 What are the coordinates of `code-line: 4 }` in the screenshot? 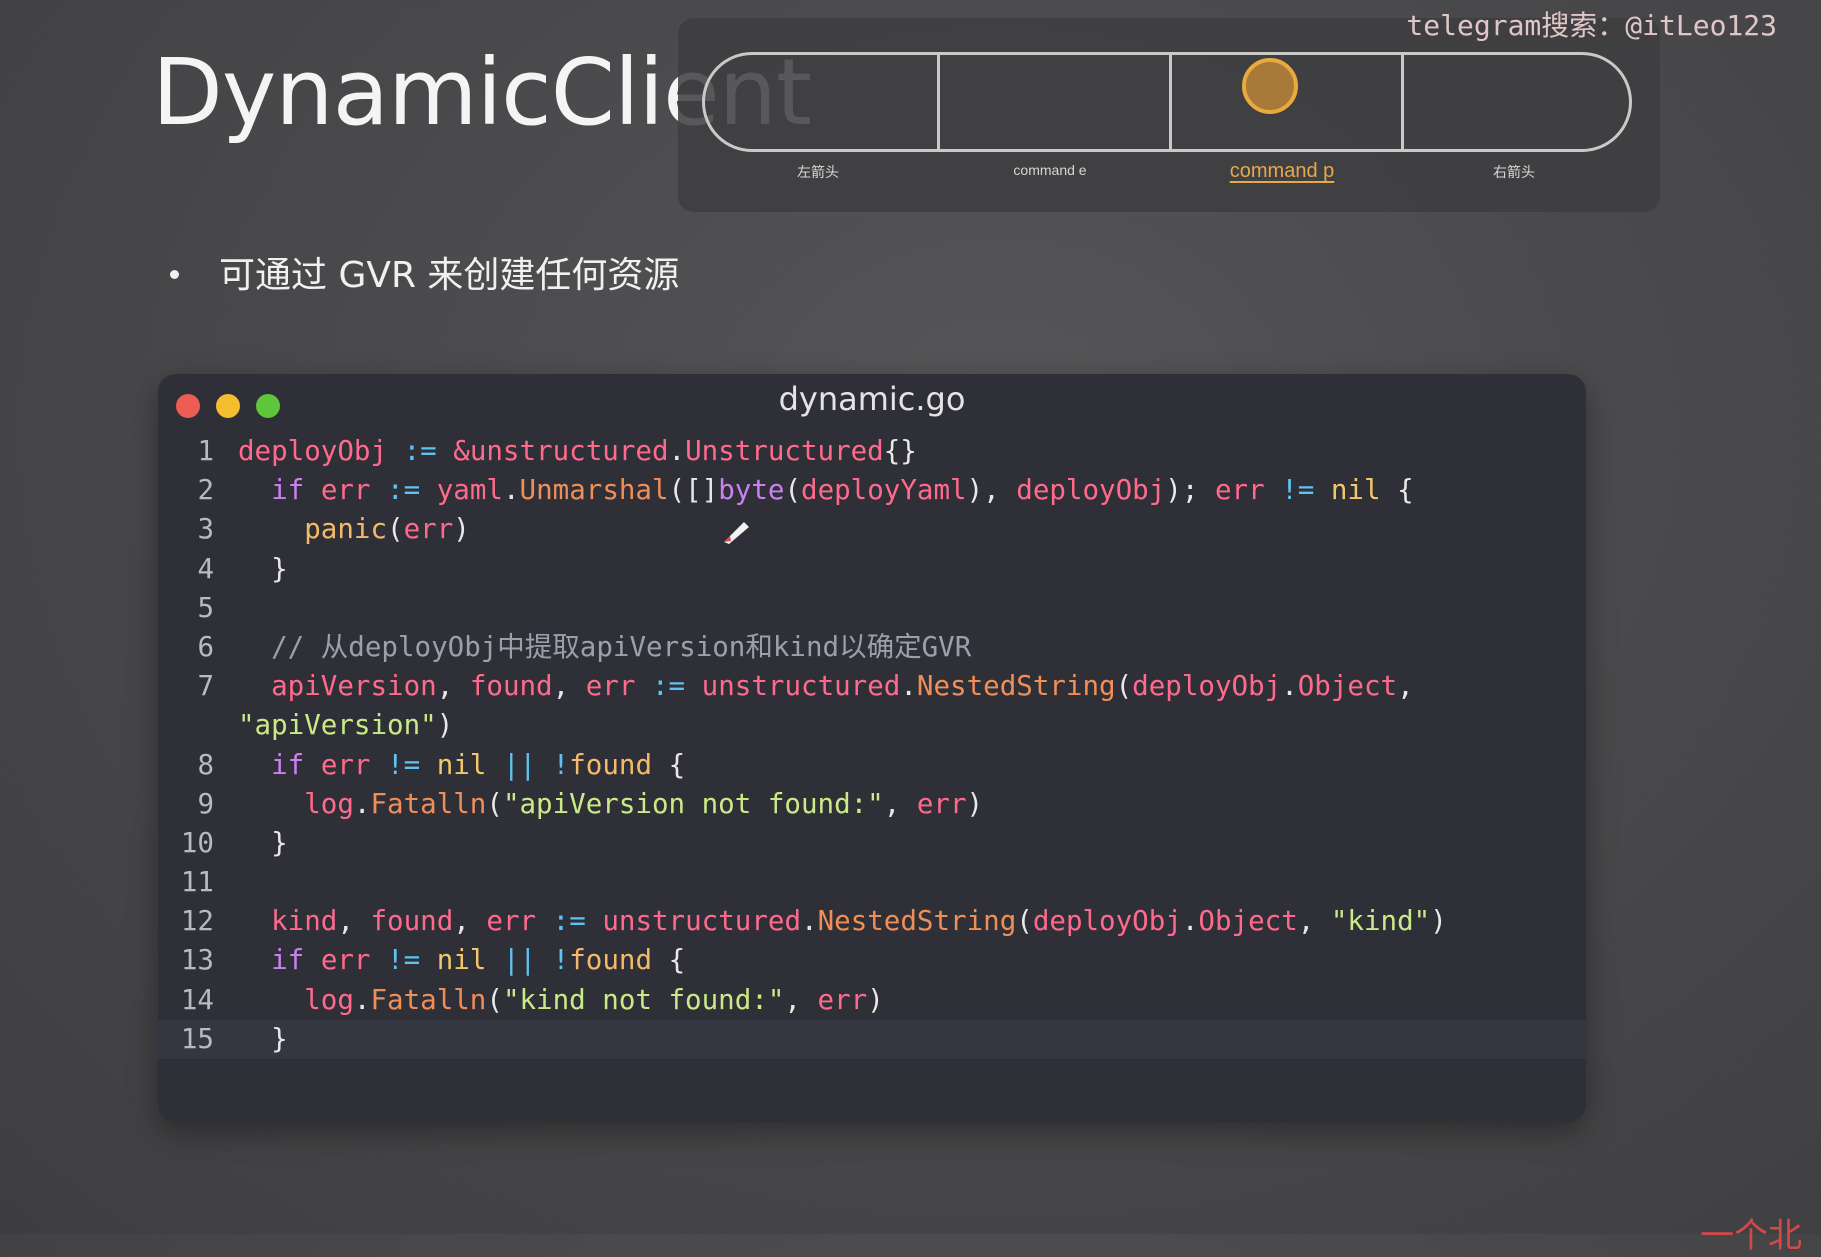 It's located at (872, 569).